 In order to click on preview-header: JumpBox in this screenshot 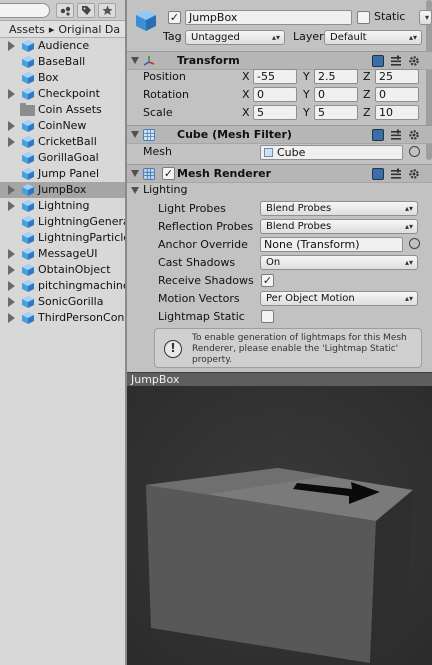, I will do `click(279, 379)`.